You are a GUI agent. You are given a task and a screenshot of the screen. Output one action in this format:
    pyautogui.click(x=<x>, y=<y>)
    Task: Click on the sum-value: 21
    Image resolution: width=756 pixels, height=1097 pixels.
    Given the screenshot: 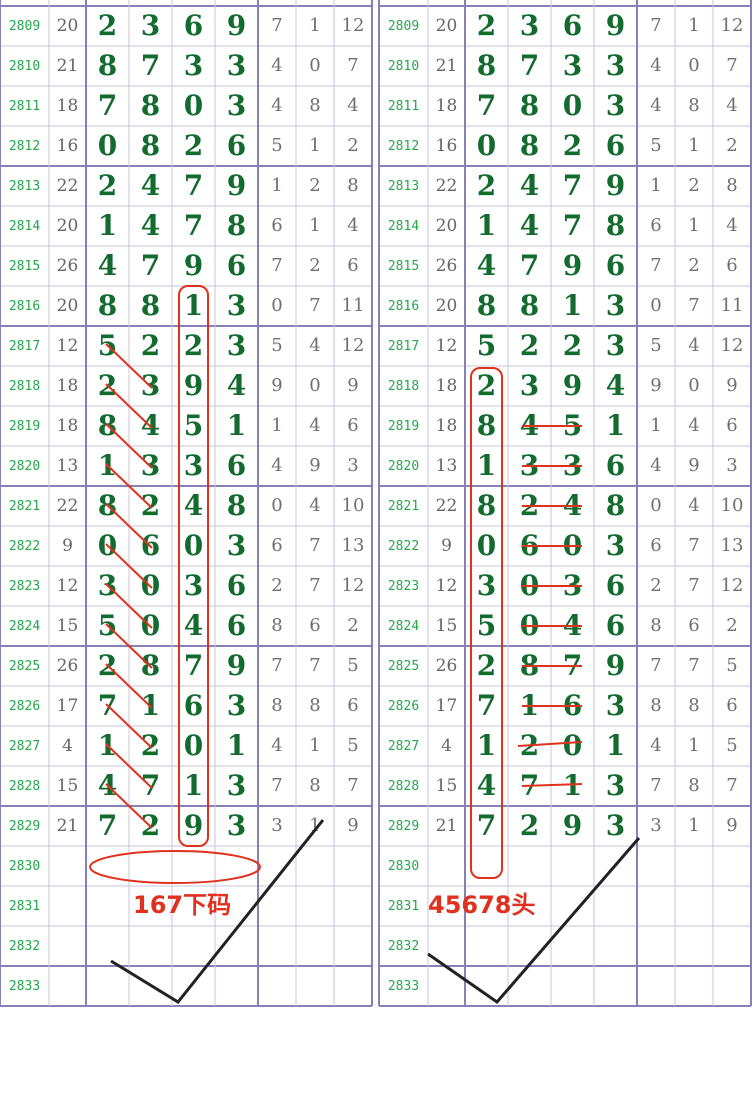 What is the action you would take?
    pyautogui.click(x=67, y=65)
    